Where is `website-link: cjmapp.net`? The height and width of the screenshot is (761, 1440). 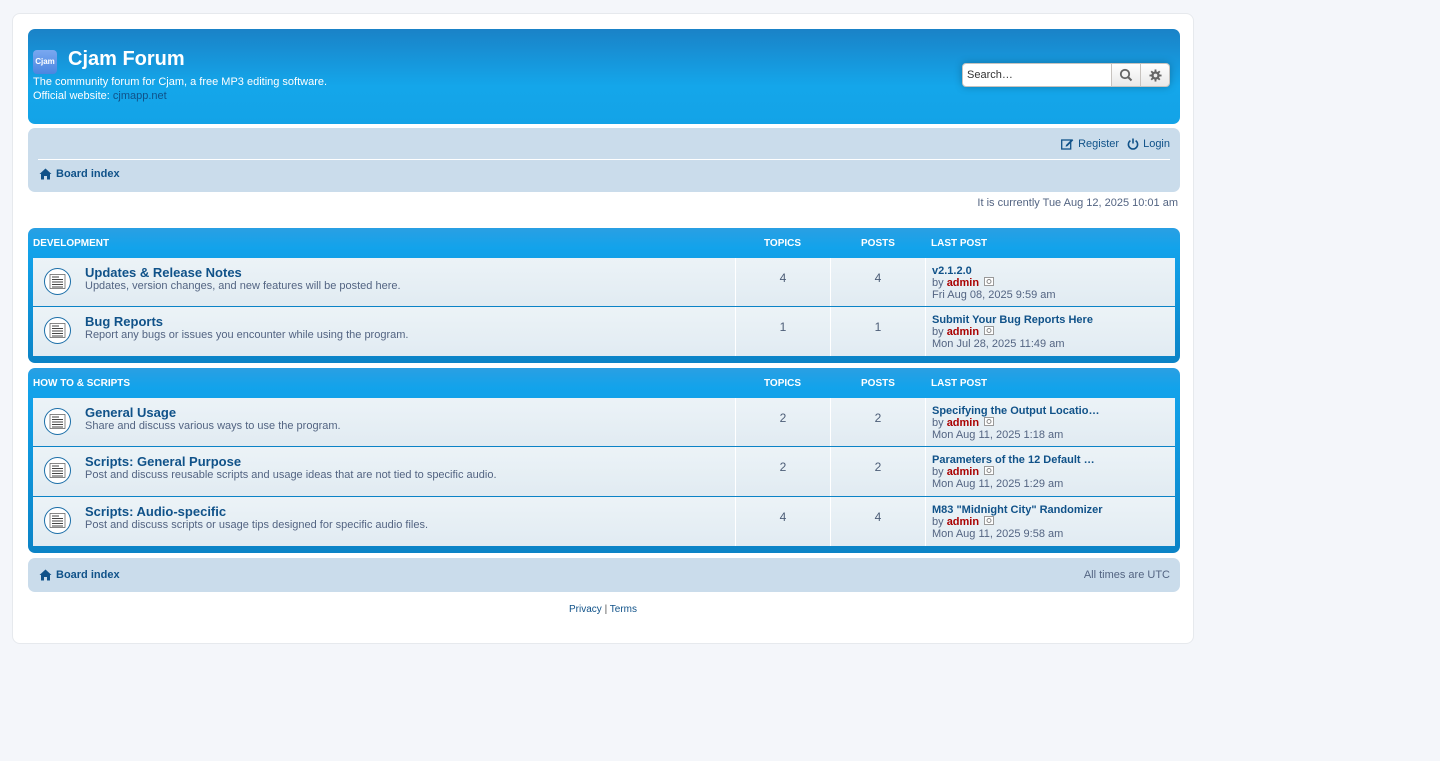
website-link: cjmapp.net is located at coordinates (140, 96).